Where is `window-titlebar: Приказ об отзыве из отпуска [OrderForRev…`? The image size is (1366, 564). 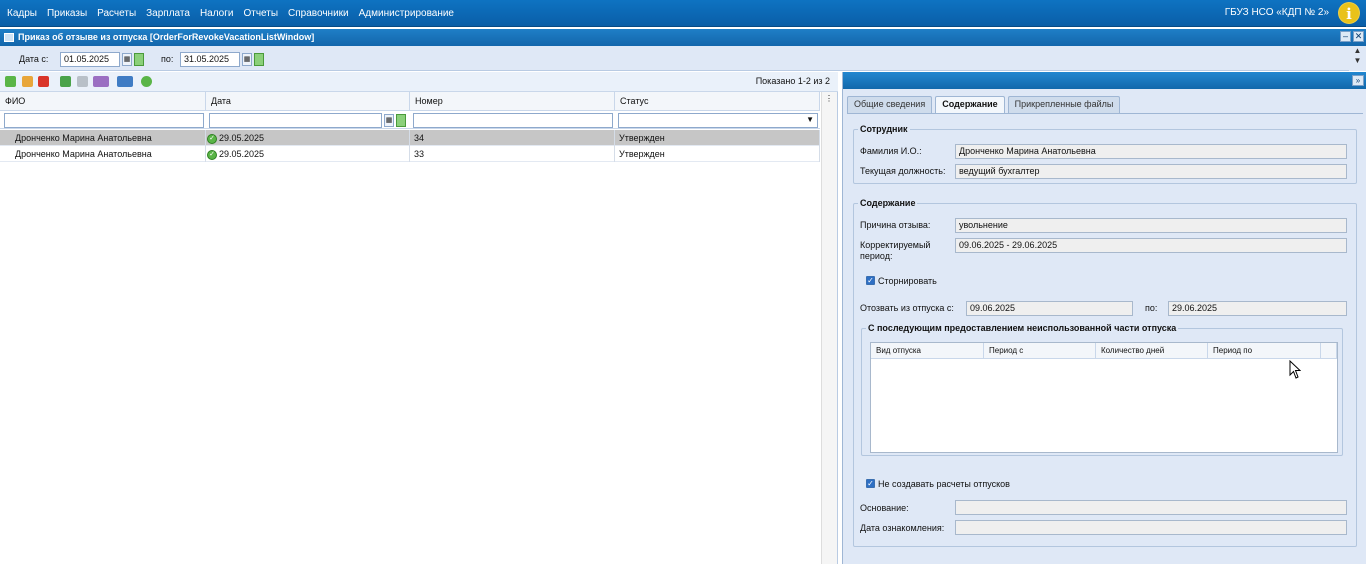
window-titlebar: Приказ об отзыве из отпуска [OrderForRev… is located at coordinates (683, 37).